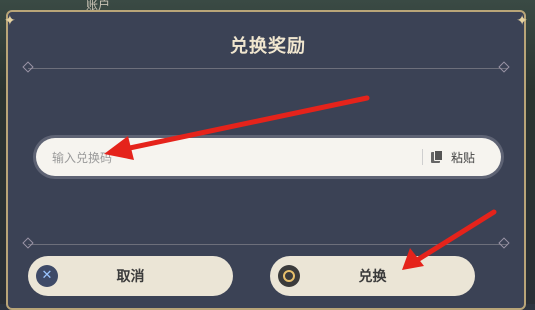  What do you see at coordinates (268, 68) in the screenshot?
I see `title-divider` at bounding box center [268, 68].